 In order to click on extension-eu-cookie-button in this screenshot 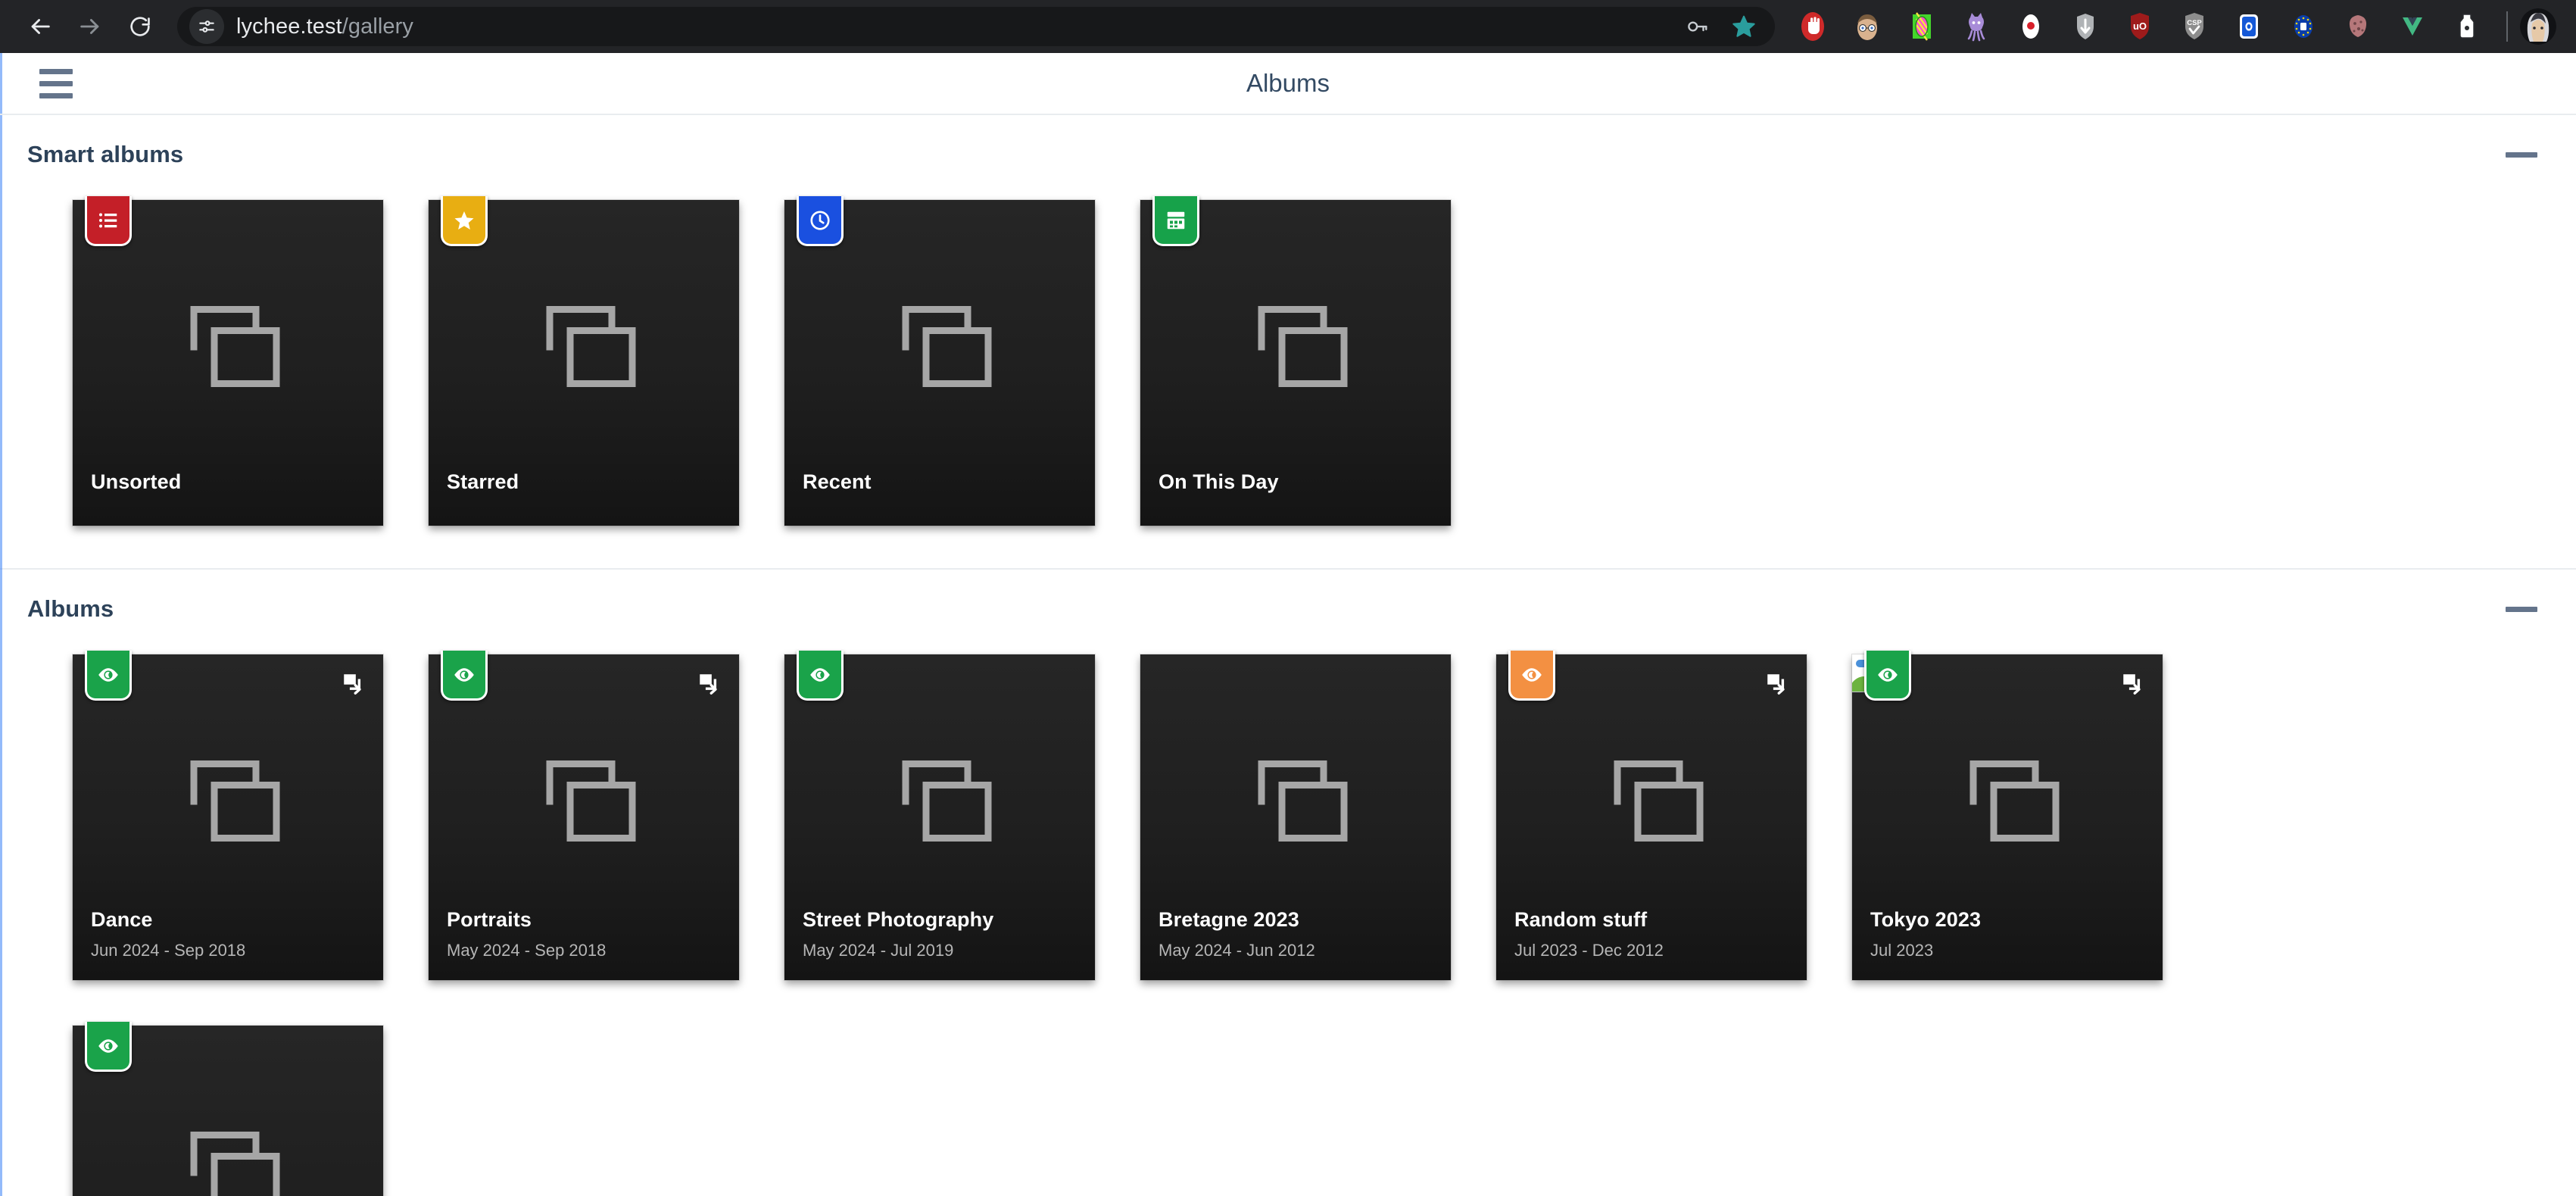, I will do `click(2303, 26)`.